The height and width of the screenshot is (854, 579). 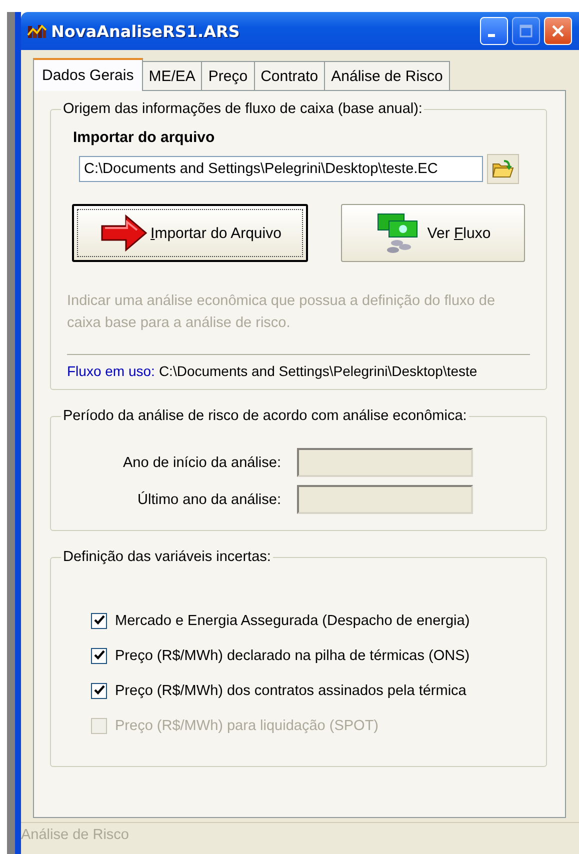 What do you see at coordinates (75, 835) in the screenshot?
I see `status-text: Análise de Risco` at bounding box center [75, 835].